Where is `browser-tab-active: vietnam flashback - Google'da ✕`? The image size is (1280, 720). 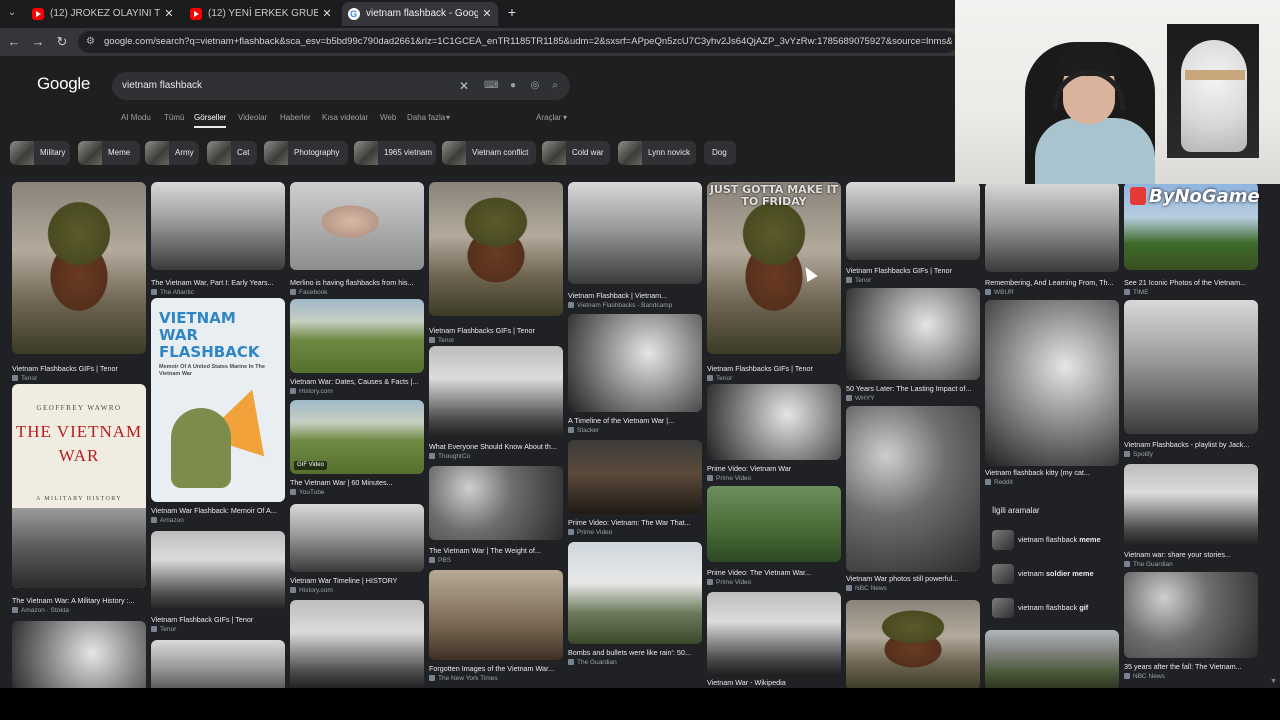
browser-tab-active: vietnam flashback - Google'da ✕ is located at coordinates (420, 14).